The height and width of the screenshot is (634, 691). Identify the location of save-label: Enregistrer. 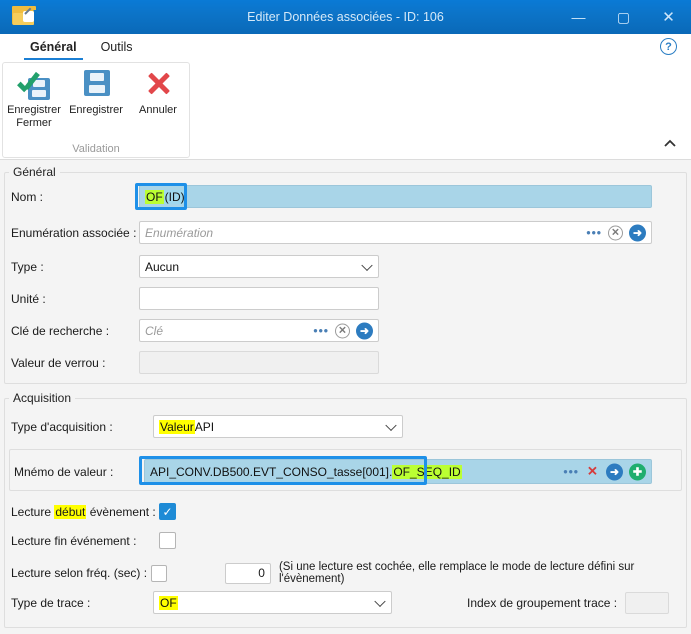
(96, 110).